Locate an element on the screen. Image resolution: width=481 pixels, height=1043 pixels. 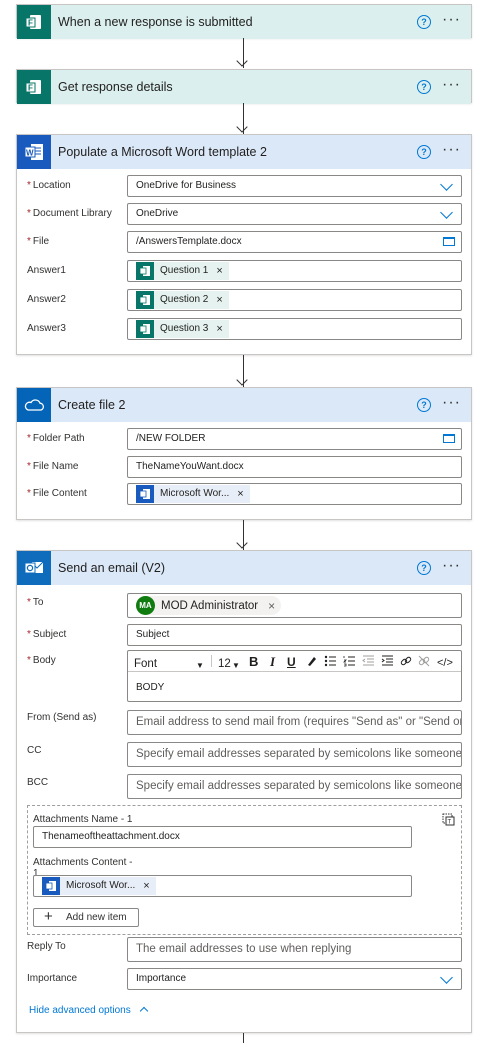
file-input: /AnswersTemplate.docx is located at coordinates (294, 242).